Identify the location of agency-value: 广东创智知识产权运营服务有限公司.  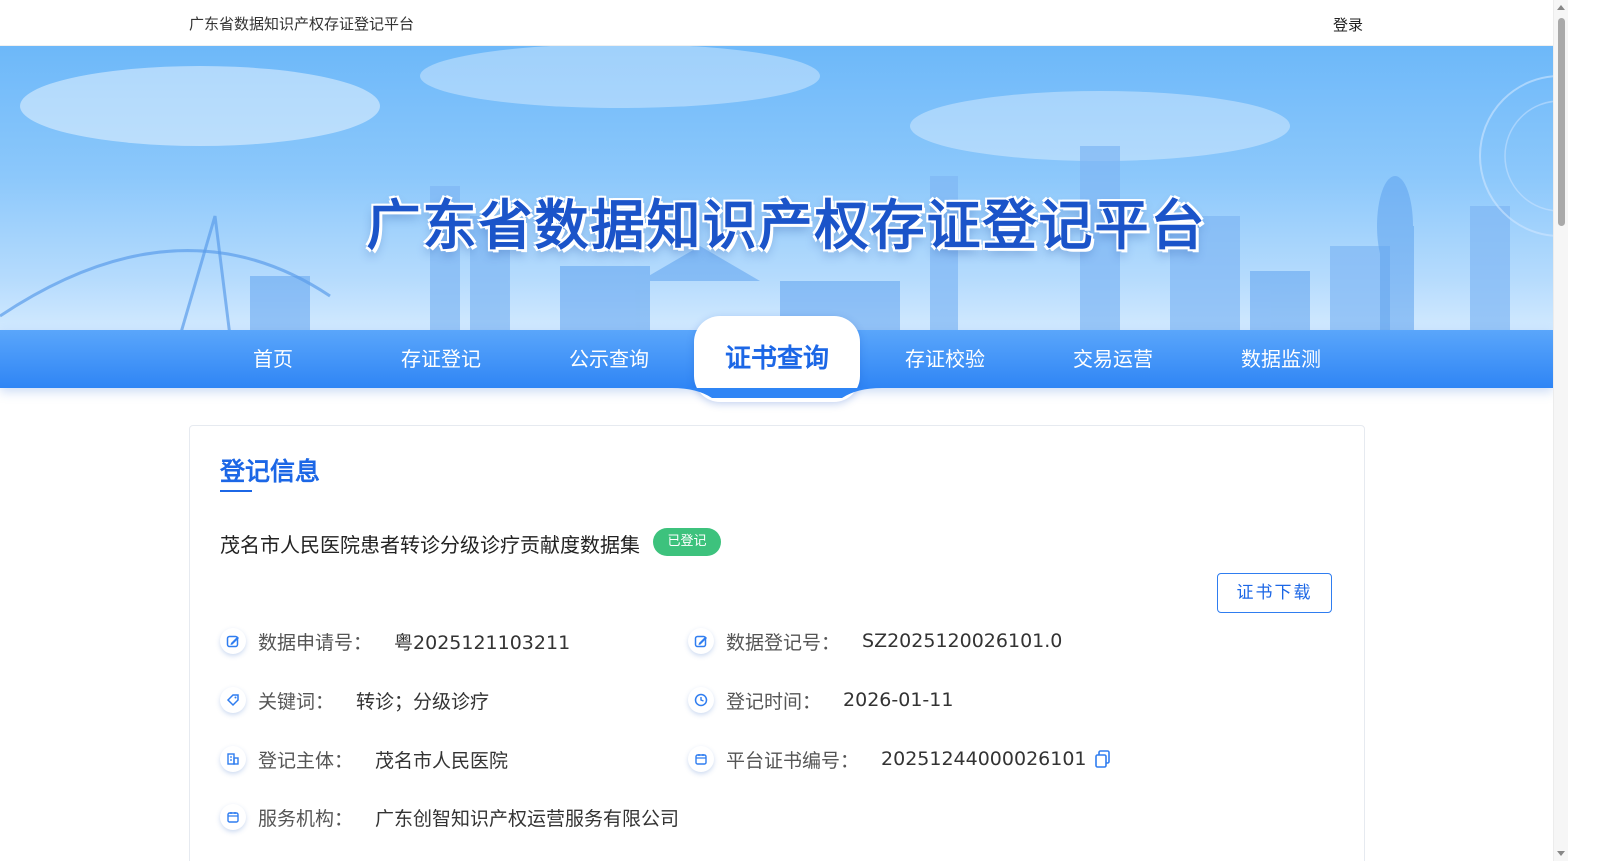
(527, 818).